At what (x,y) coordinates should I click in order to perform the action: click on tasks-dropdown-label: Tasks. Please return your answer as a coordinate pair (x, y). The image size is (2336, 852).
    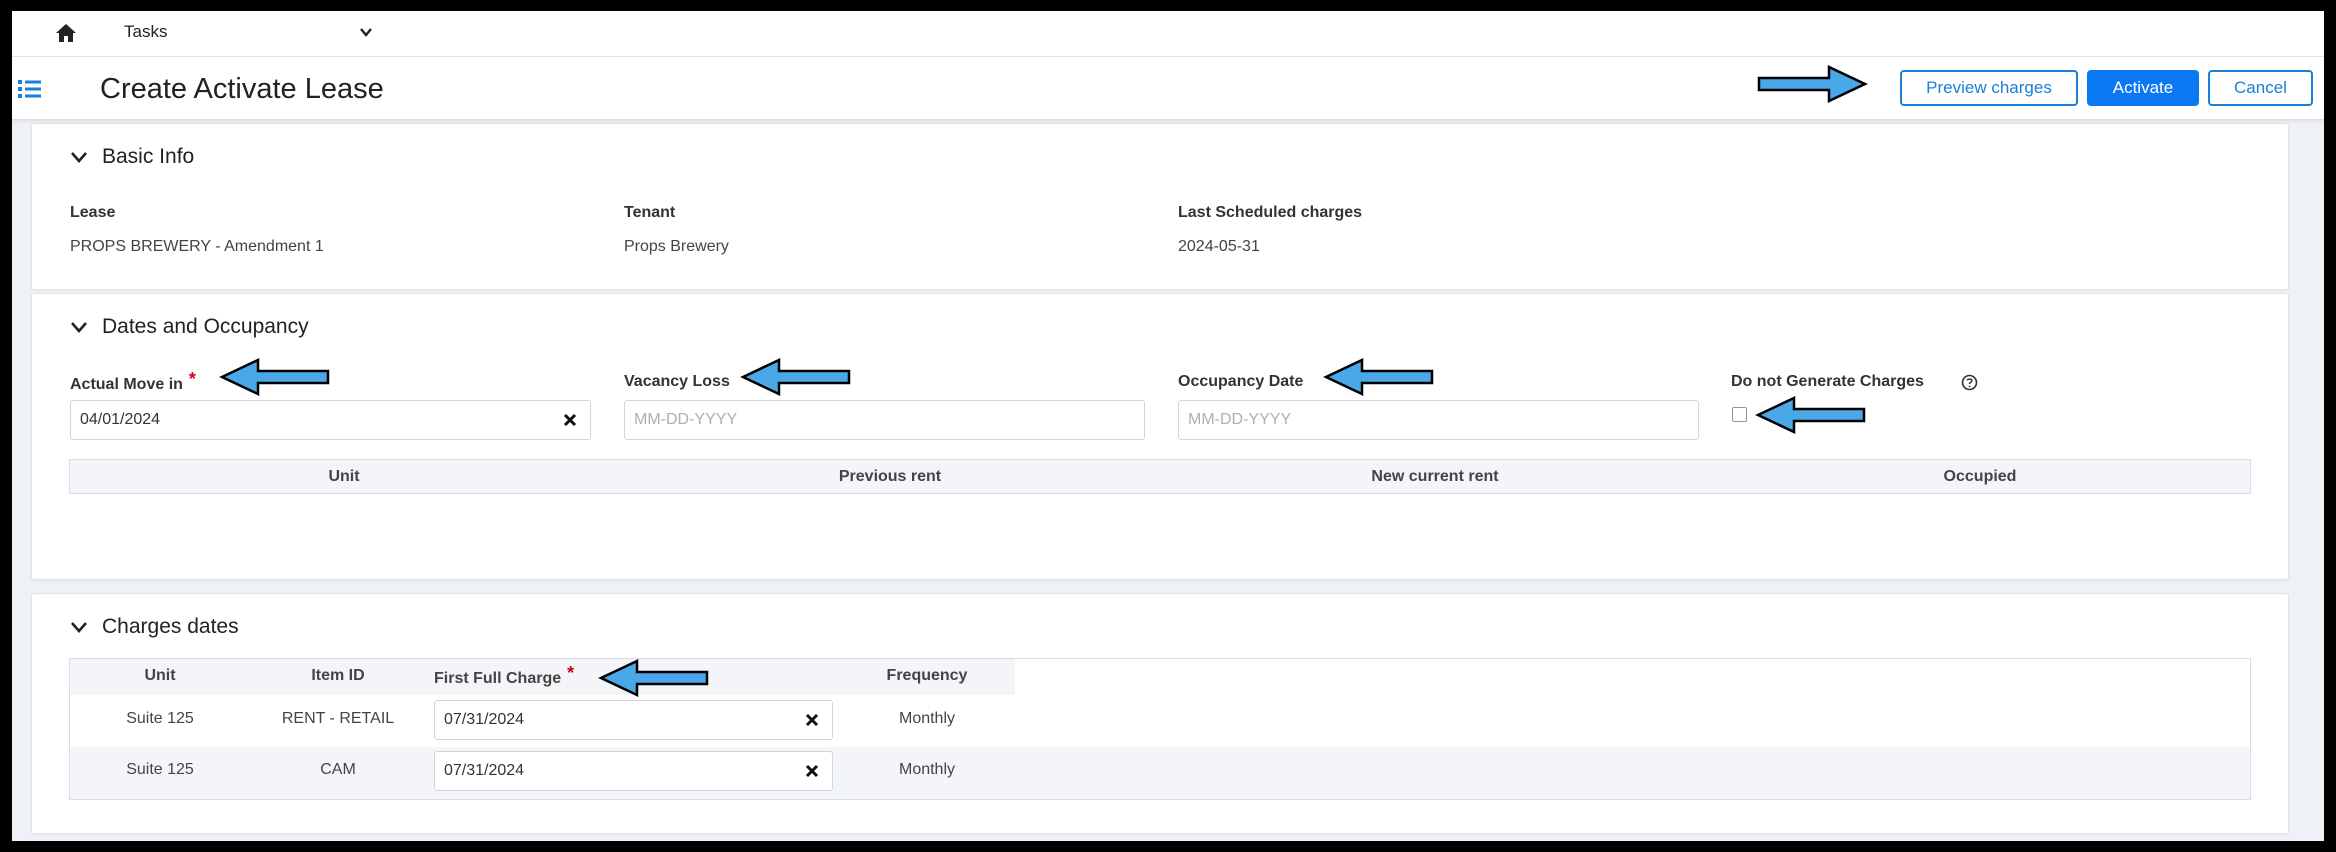
    Looking at the image, I should click on (145, 32).